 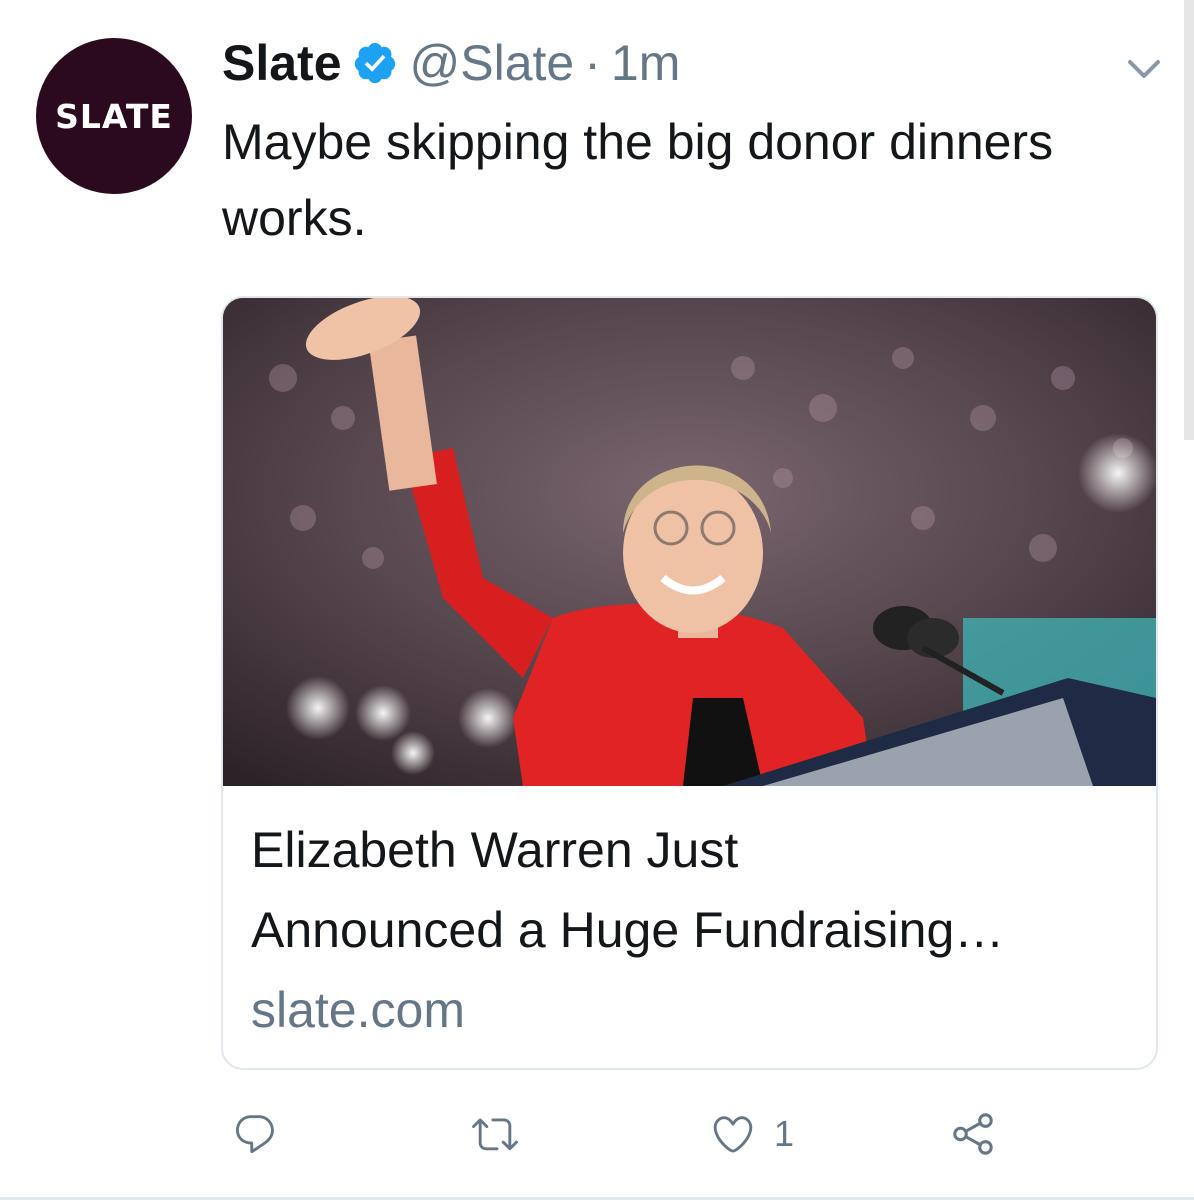 I want to click on scrollbar, so click(x=1189, y=220).